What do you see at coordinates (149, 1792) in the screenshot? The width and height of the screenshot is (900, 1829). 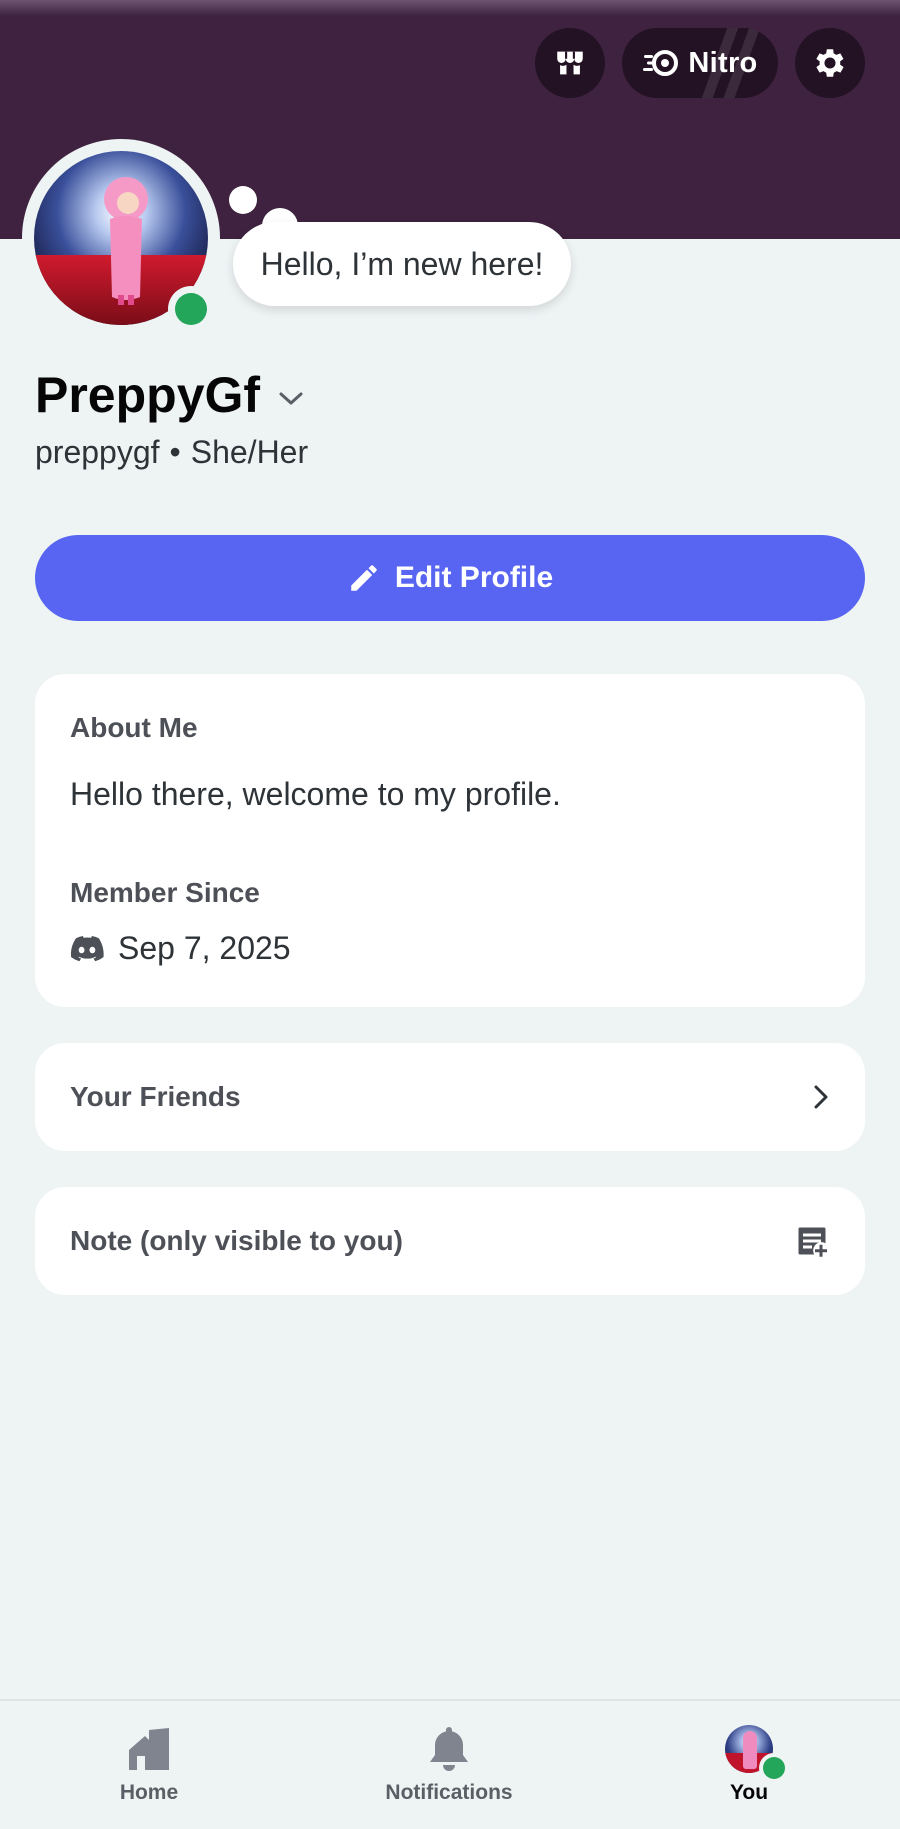 I see `nav-home-label: Home` at bounding box center [149, 1792].